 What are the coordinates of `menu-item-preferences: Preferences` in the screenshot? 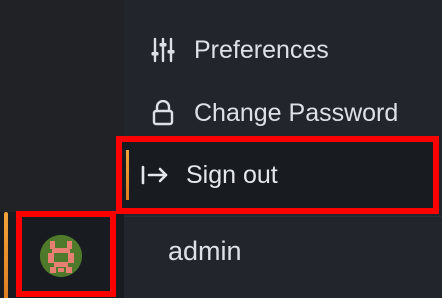 It's located at (283, 50).